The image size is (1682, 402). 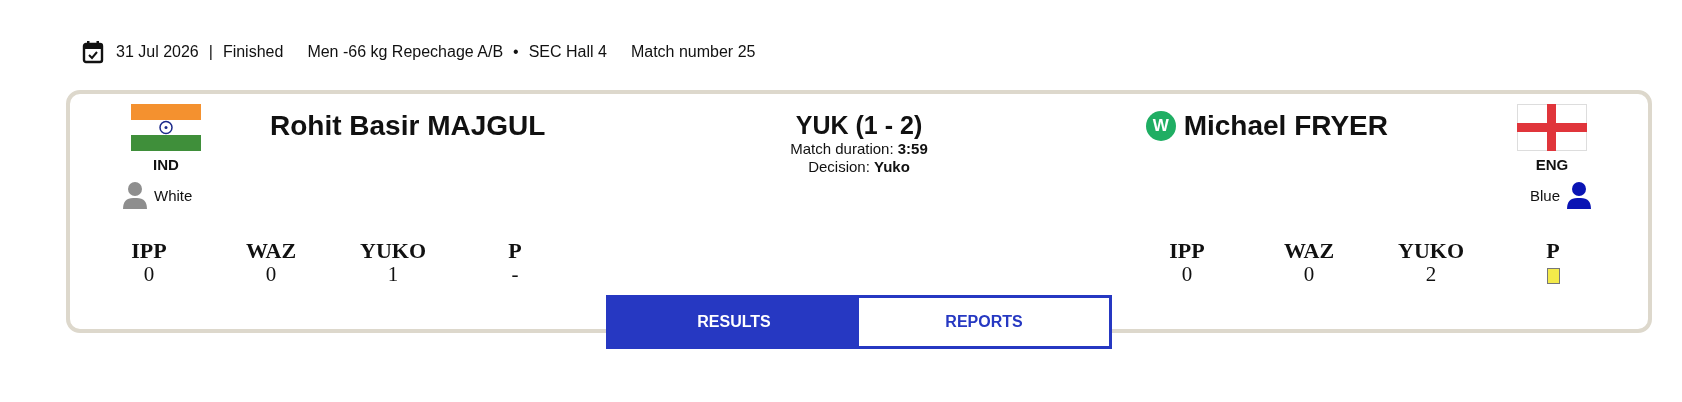 I want to click on winner-badge: W, so click(x=1160, y=126).